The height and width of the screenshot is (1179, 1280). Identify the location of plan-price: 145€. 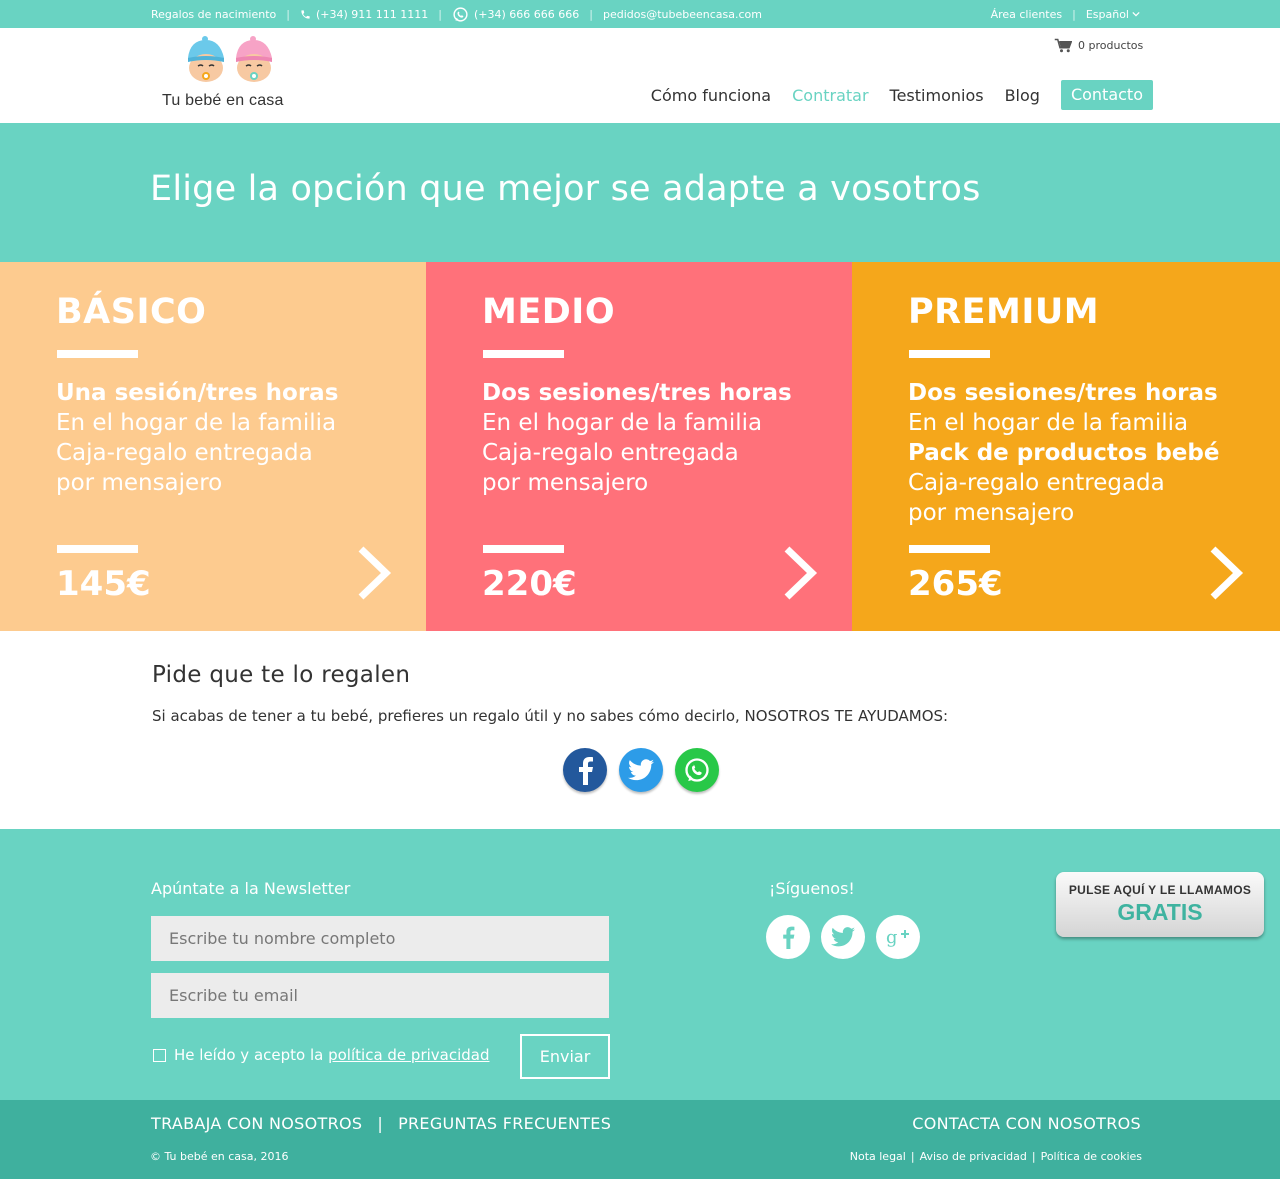
(103, 584).